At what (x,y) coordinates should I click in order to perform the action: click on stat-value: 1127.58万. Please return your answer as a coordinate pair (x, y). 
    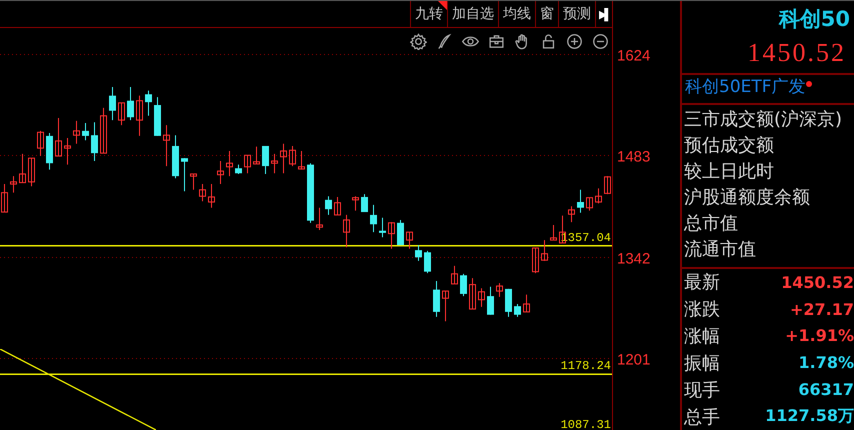
    Looking at the image, I should click on (809, 417).